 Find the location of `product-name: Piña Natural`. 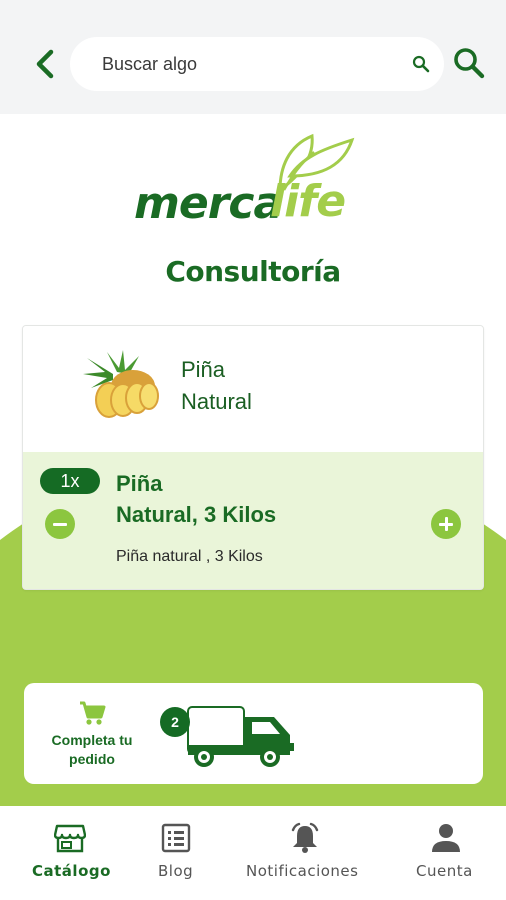

product-name: Piña Natural is located at coordinates (281, 386).